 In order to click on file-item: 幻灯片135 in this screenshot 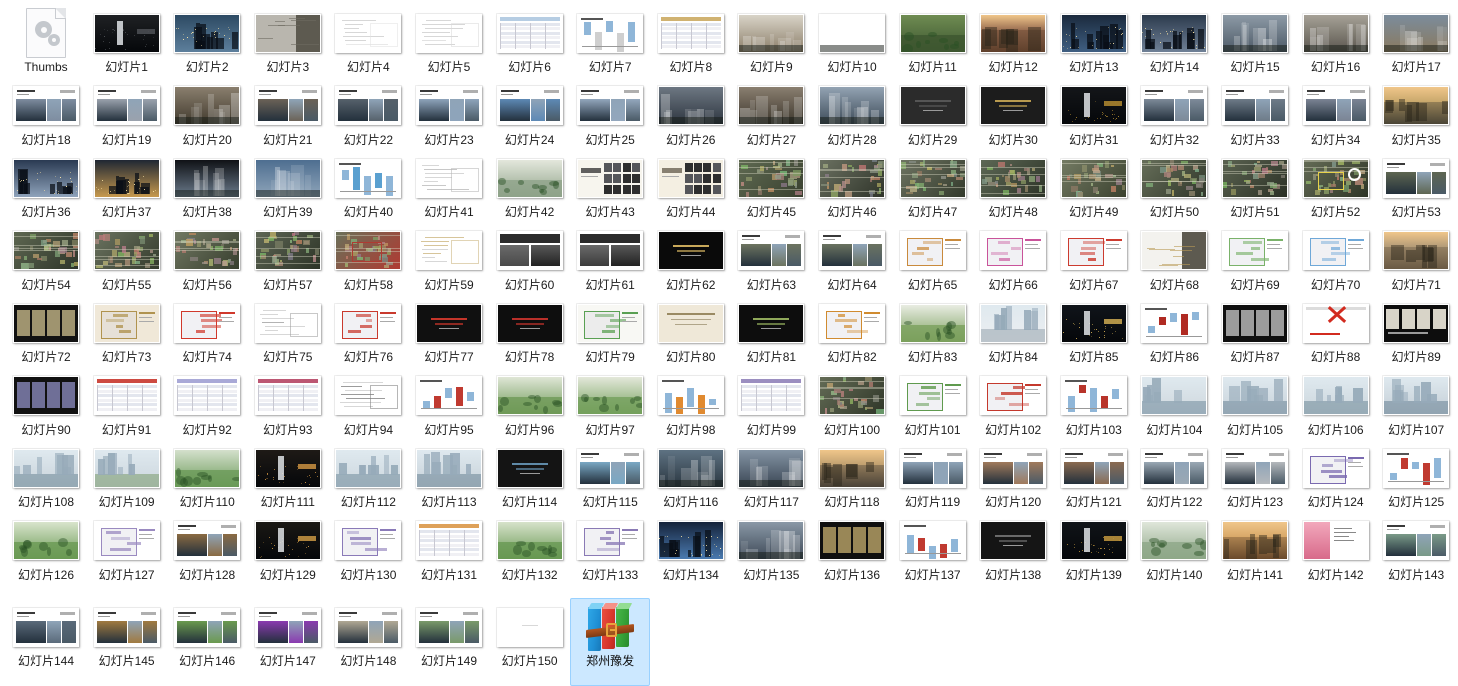, I will do `click(771, 556)`.